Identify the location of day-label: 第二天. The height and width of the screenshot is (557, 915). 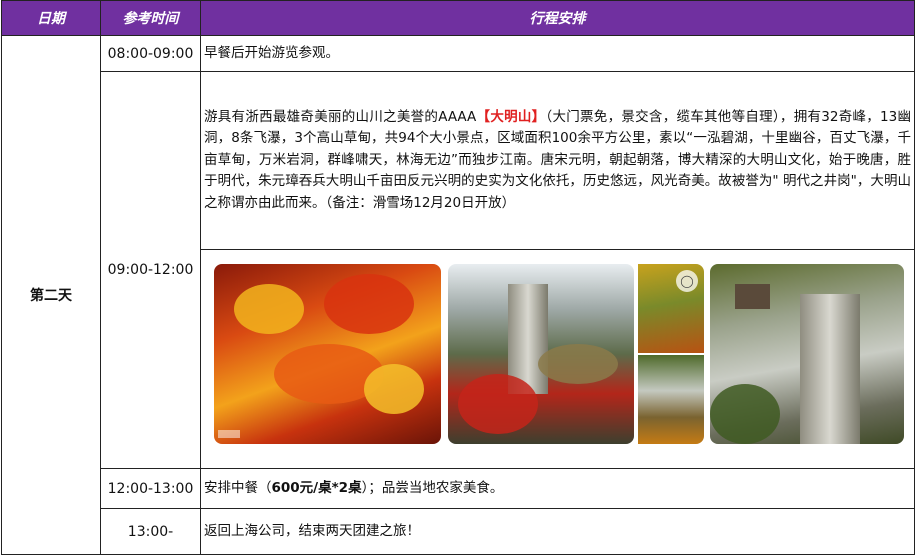
(51, 295).